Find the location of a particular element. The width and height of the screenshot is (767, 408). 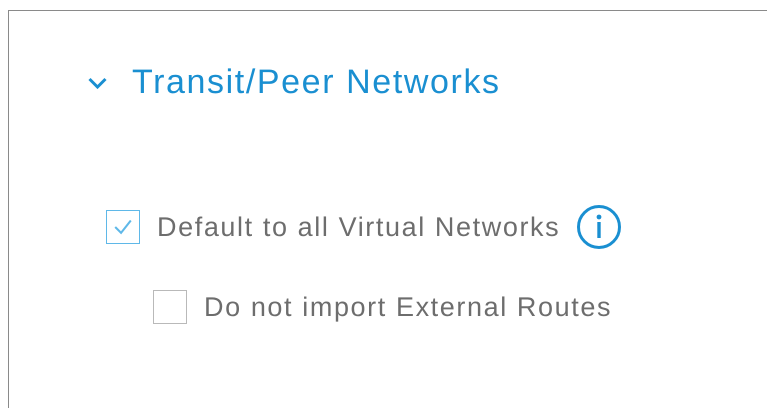

checkbox-label: Do not import External Routes is located at coordinates (408, 307).